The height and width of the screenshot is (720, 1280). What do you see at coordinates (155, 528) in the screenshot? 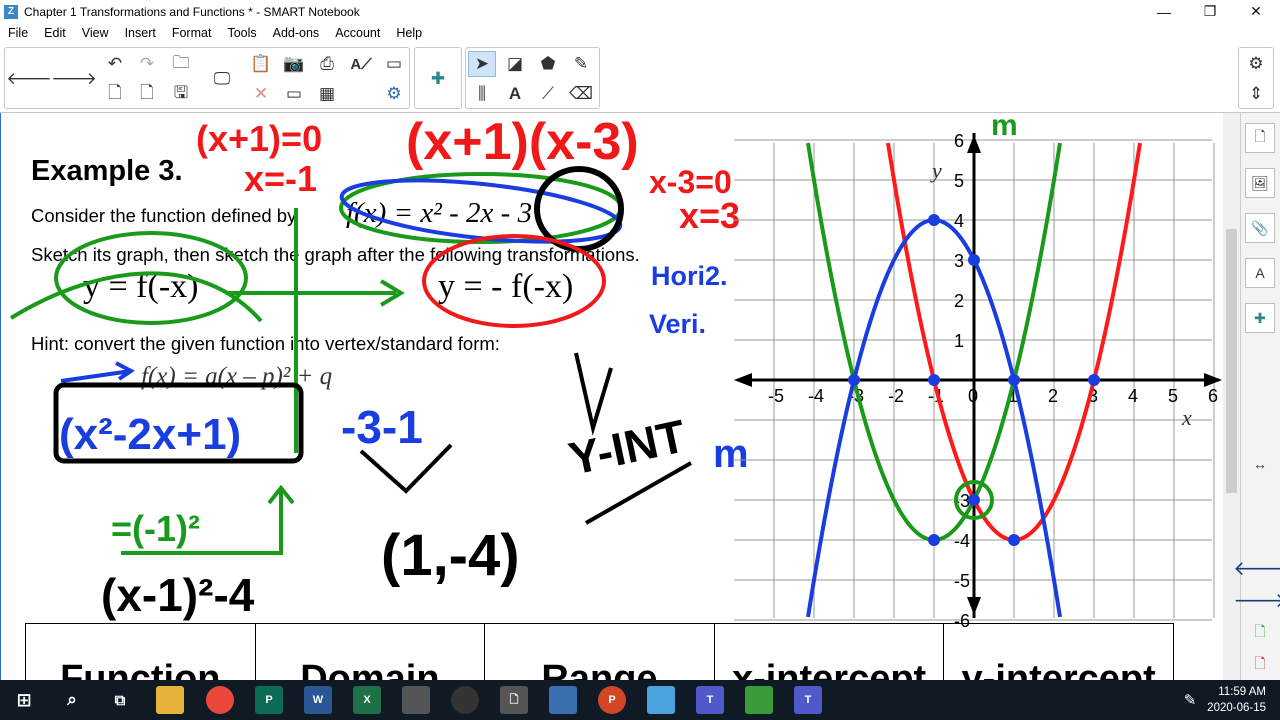
I see `ink-half-square: =(-1)²` at bounding box center [155, 528].